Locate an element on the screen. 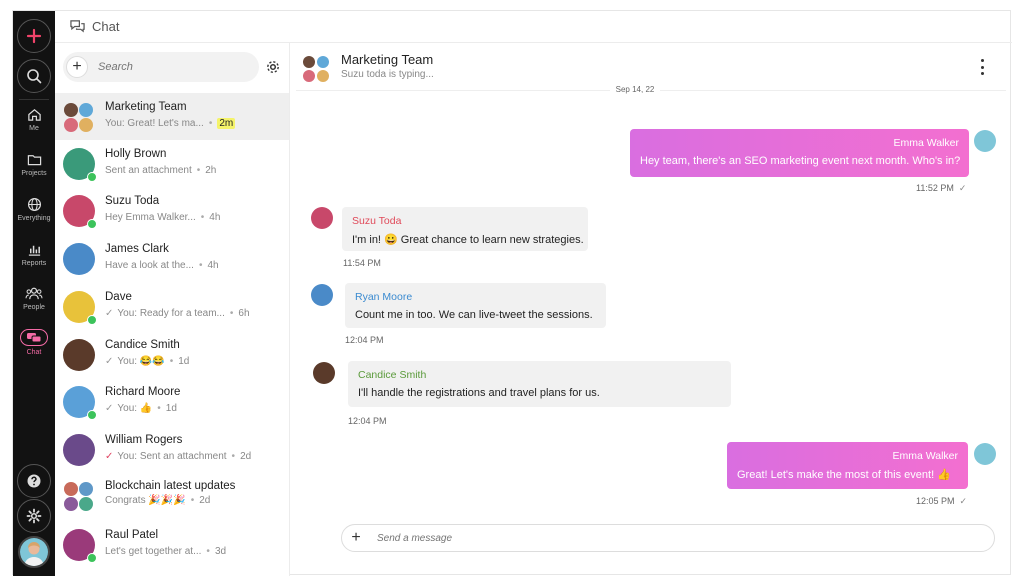 This screenshot has height=581, width=1024. conversation-name: Dave is located at coordinates (118, 297).